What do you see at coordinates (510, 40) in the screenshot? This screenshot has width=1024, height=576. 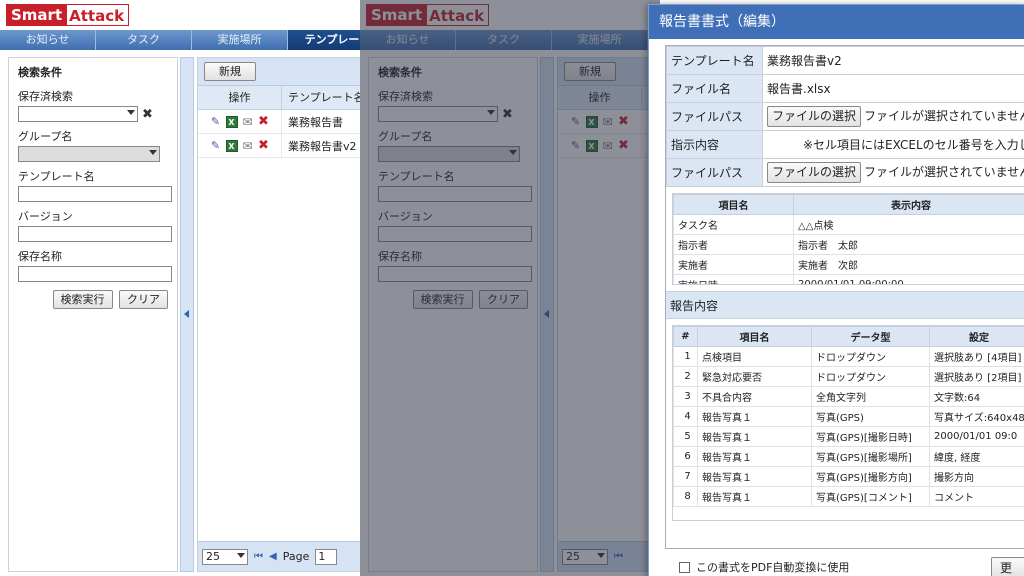 I see `top-nav: お知らせ タスク 実施場所` at bounding box center [510, 40].